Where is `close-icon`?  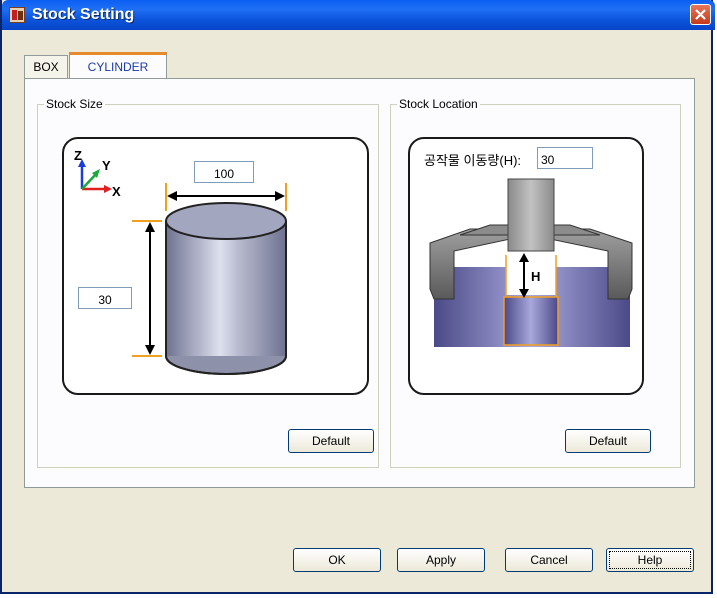 close-icon is located at coordinates (700, 14).